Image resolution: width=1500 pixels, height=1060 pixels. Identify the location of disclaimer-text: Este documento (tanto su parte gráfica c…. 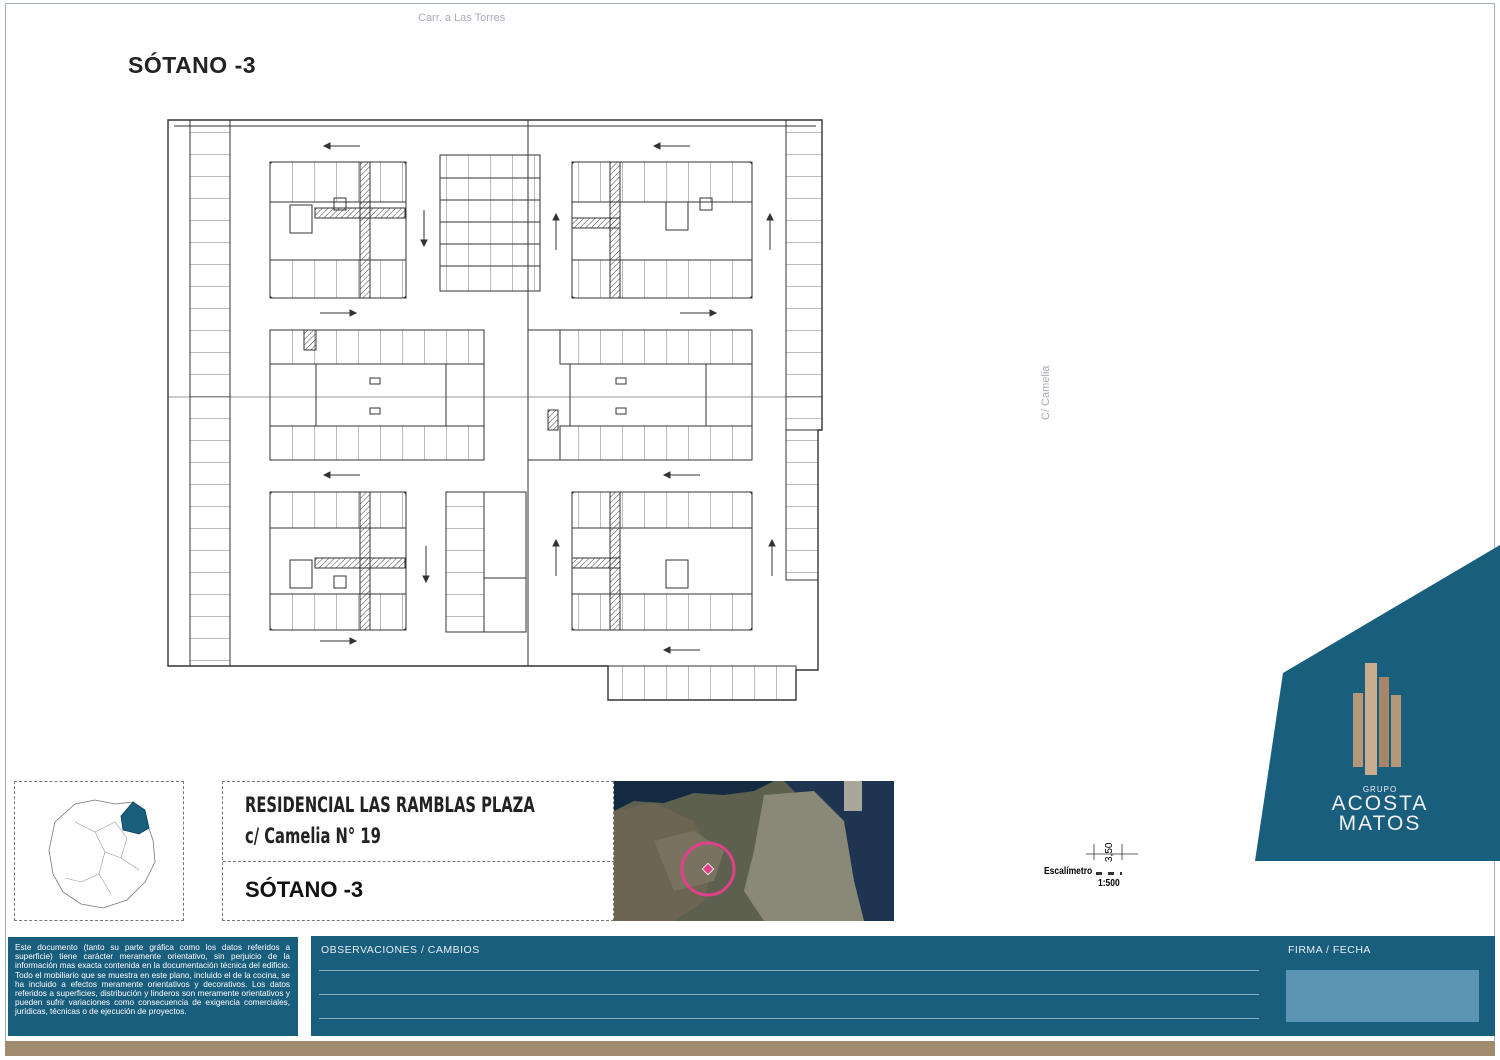
(153, 986).